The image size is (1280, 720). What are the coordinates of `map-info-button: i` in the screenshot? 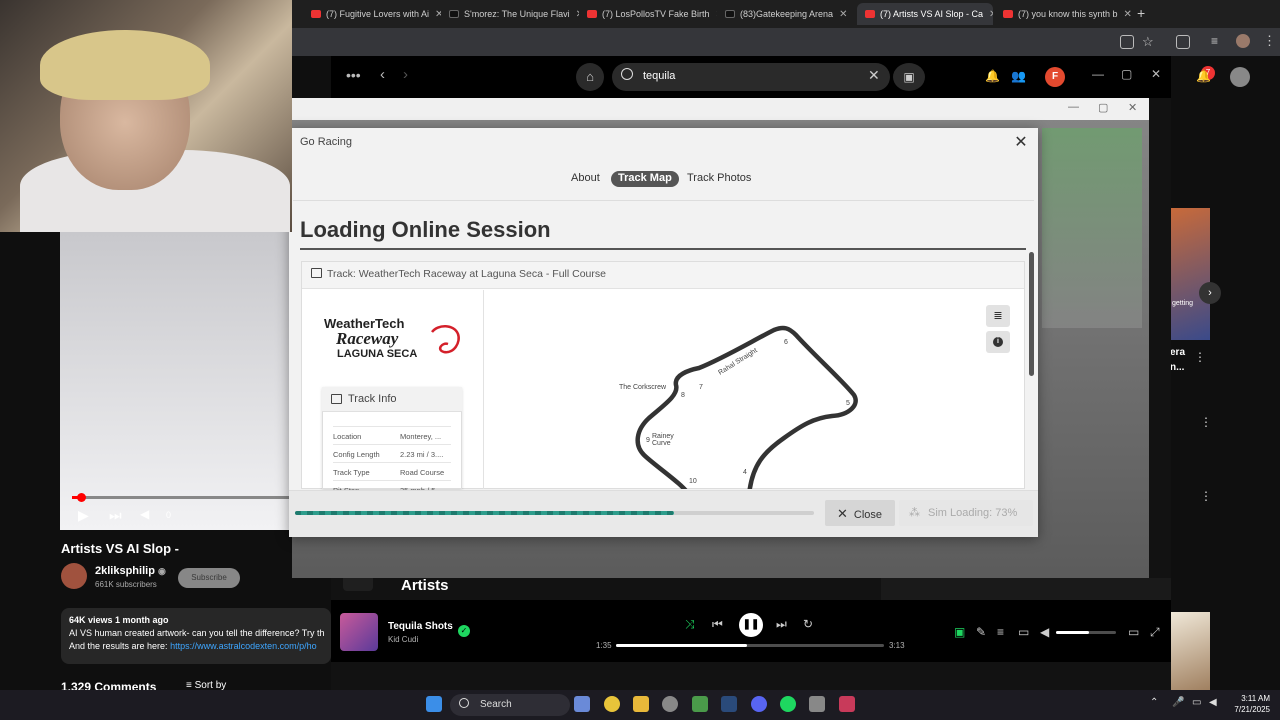 It's located at (998, 342).